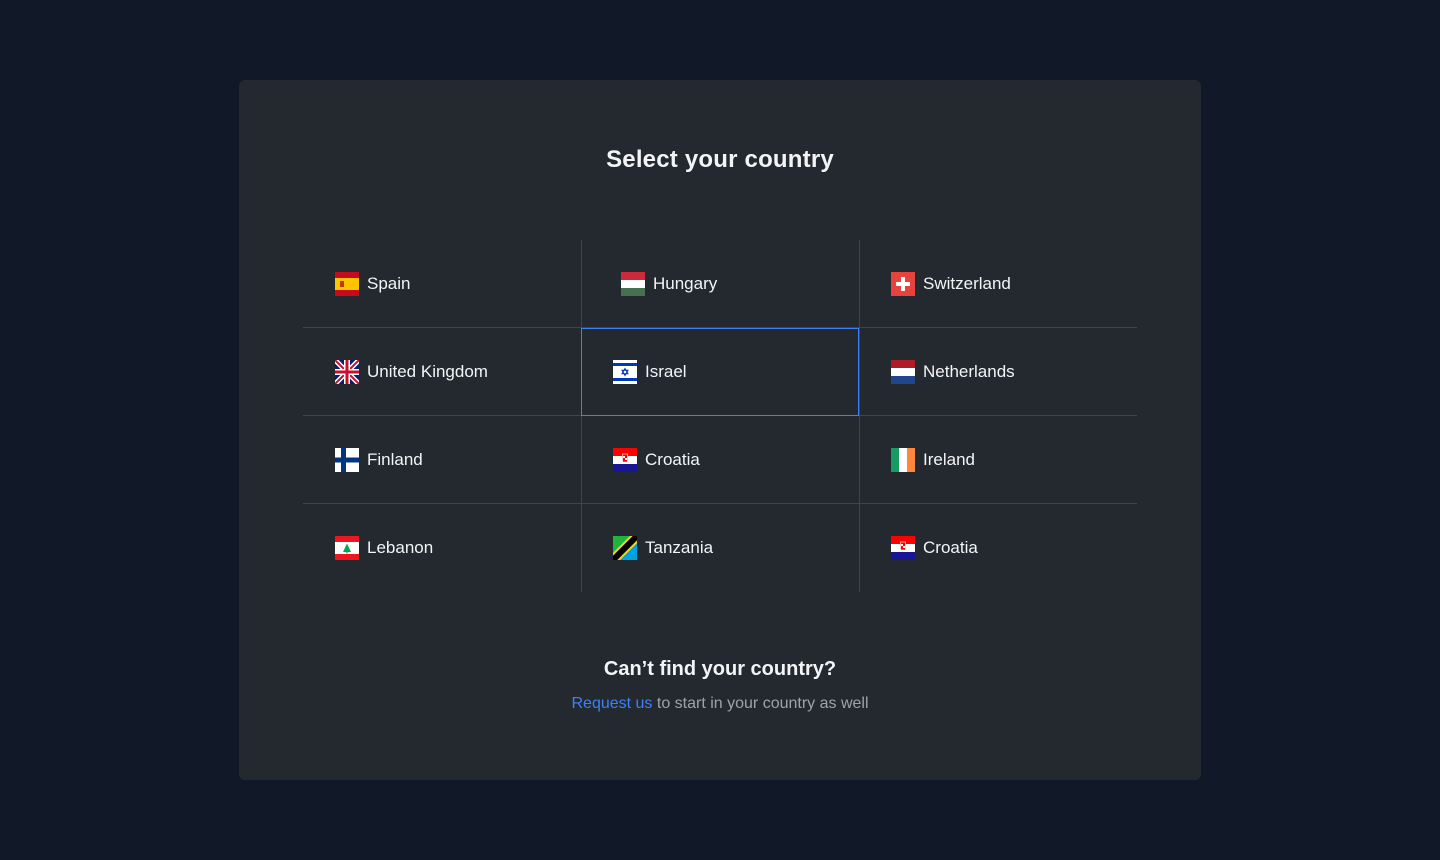 This screenshot has width=1440, height=860. Describe the element at coordinates (967, 283) in the screenshot. I see `country-name: Switzerland` at that location.